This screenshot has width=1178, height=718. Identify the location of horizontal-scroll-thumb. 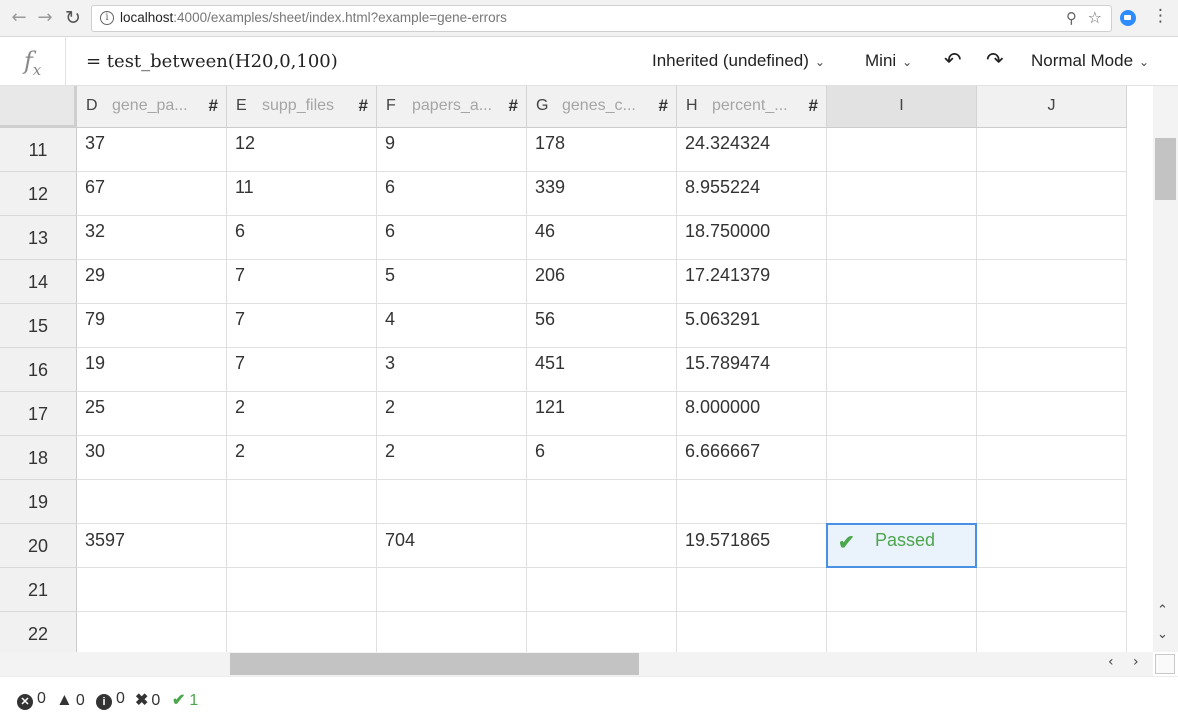
(434, 664).